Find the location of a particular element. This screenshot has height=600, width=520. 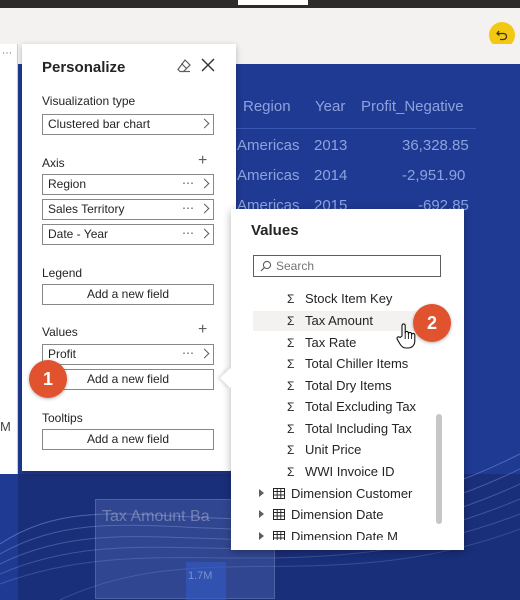

legend-add-field-button: Add a new field is located at coordinates (128, 294).